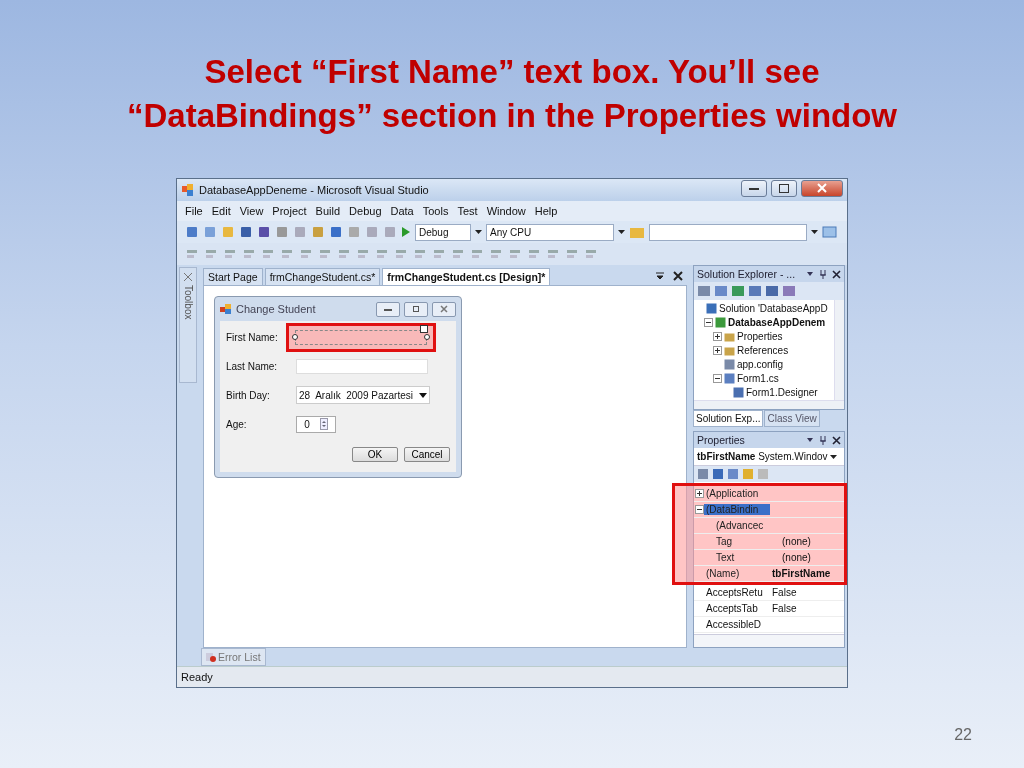 This screenshot has height=768, width=1024. I want to click on tree-item: Form1.cs, so click(758, 378).